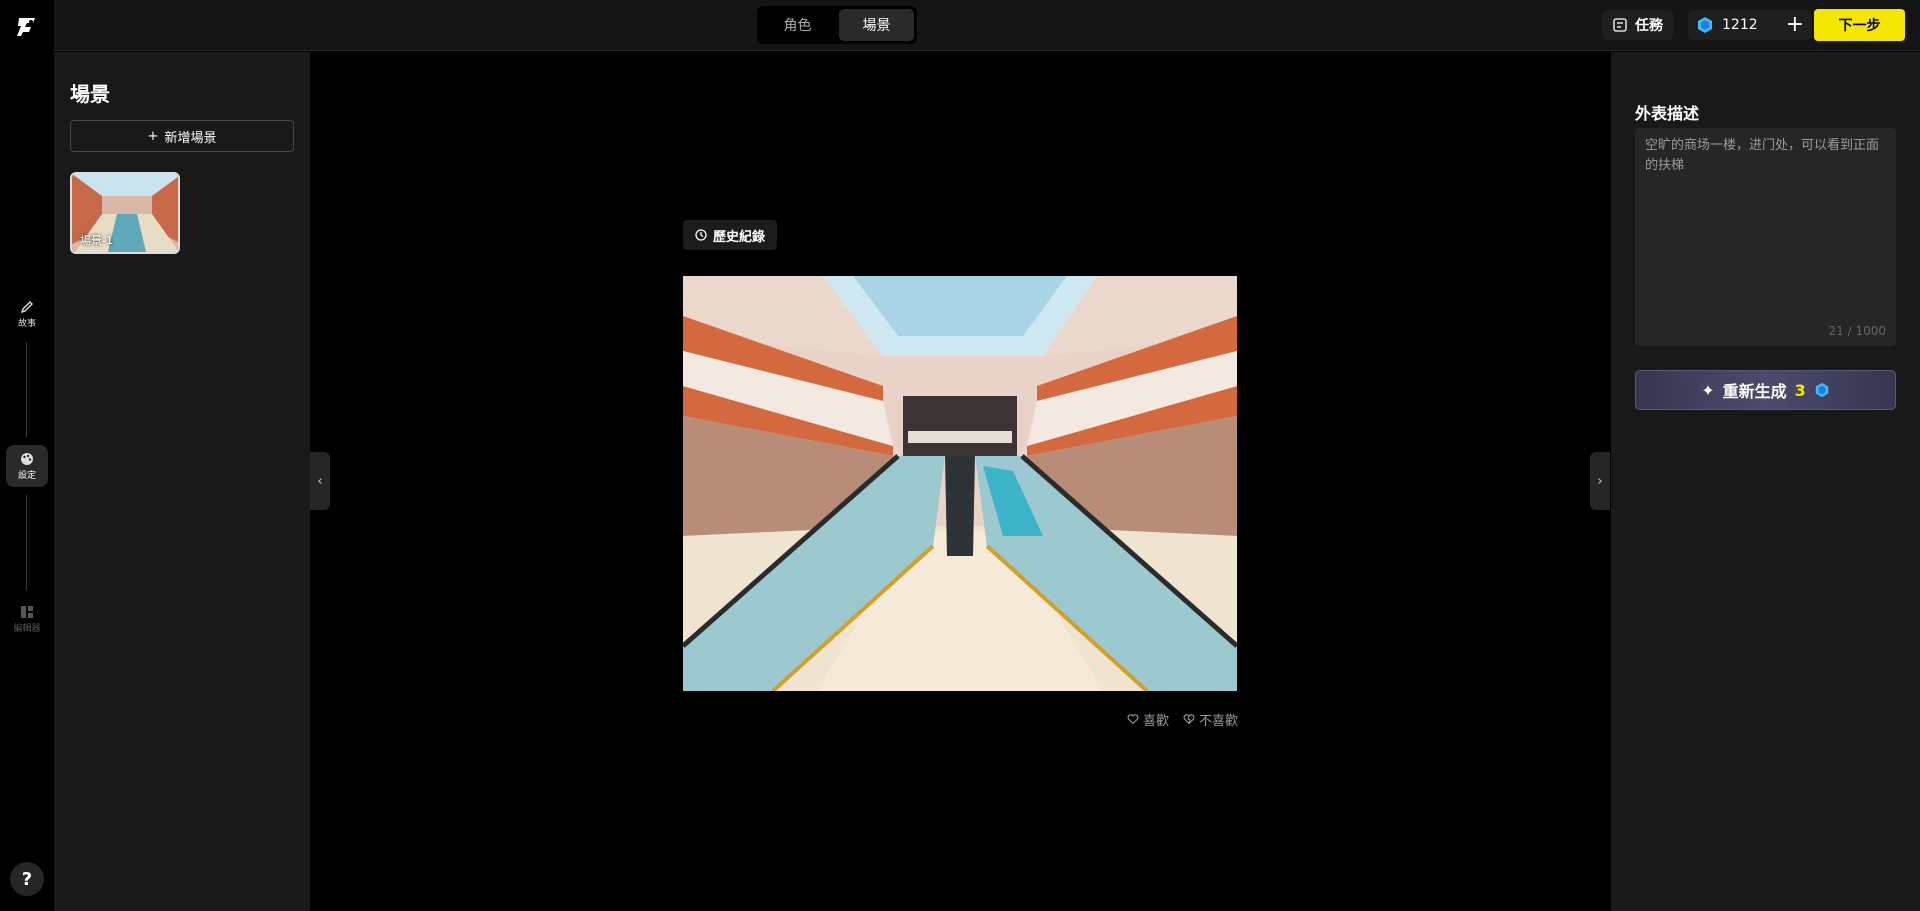 The width and height of the screenshot is (1920, 911). Describe the element at coordinates (1754, 391) in the screenshot. I see `regenerate-label: 重新生成` at that location.